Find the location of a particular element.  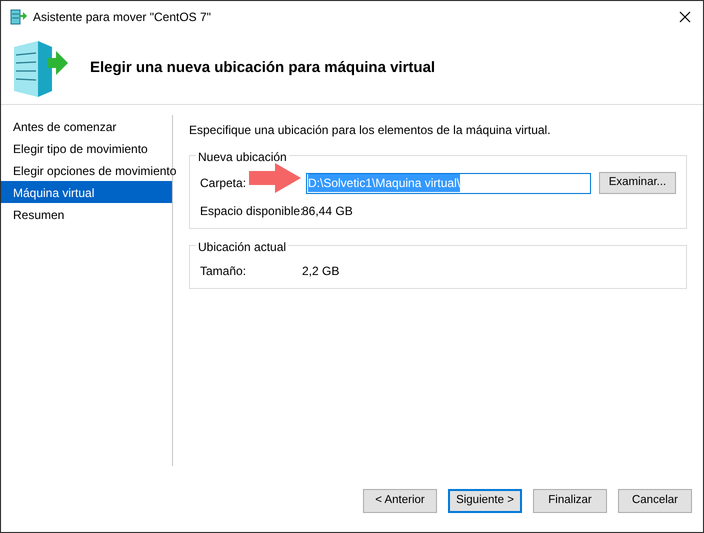

sidebar-item: Máquina virtual is located at coordinates (86, 192).